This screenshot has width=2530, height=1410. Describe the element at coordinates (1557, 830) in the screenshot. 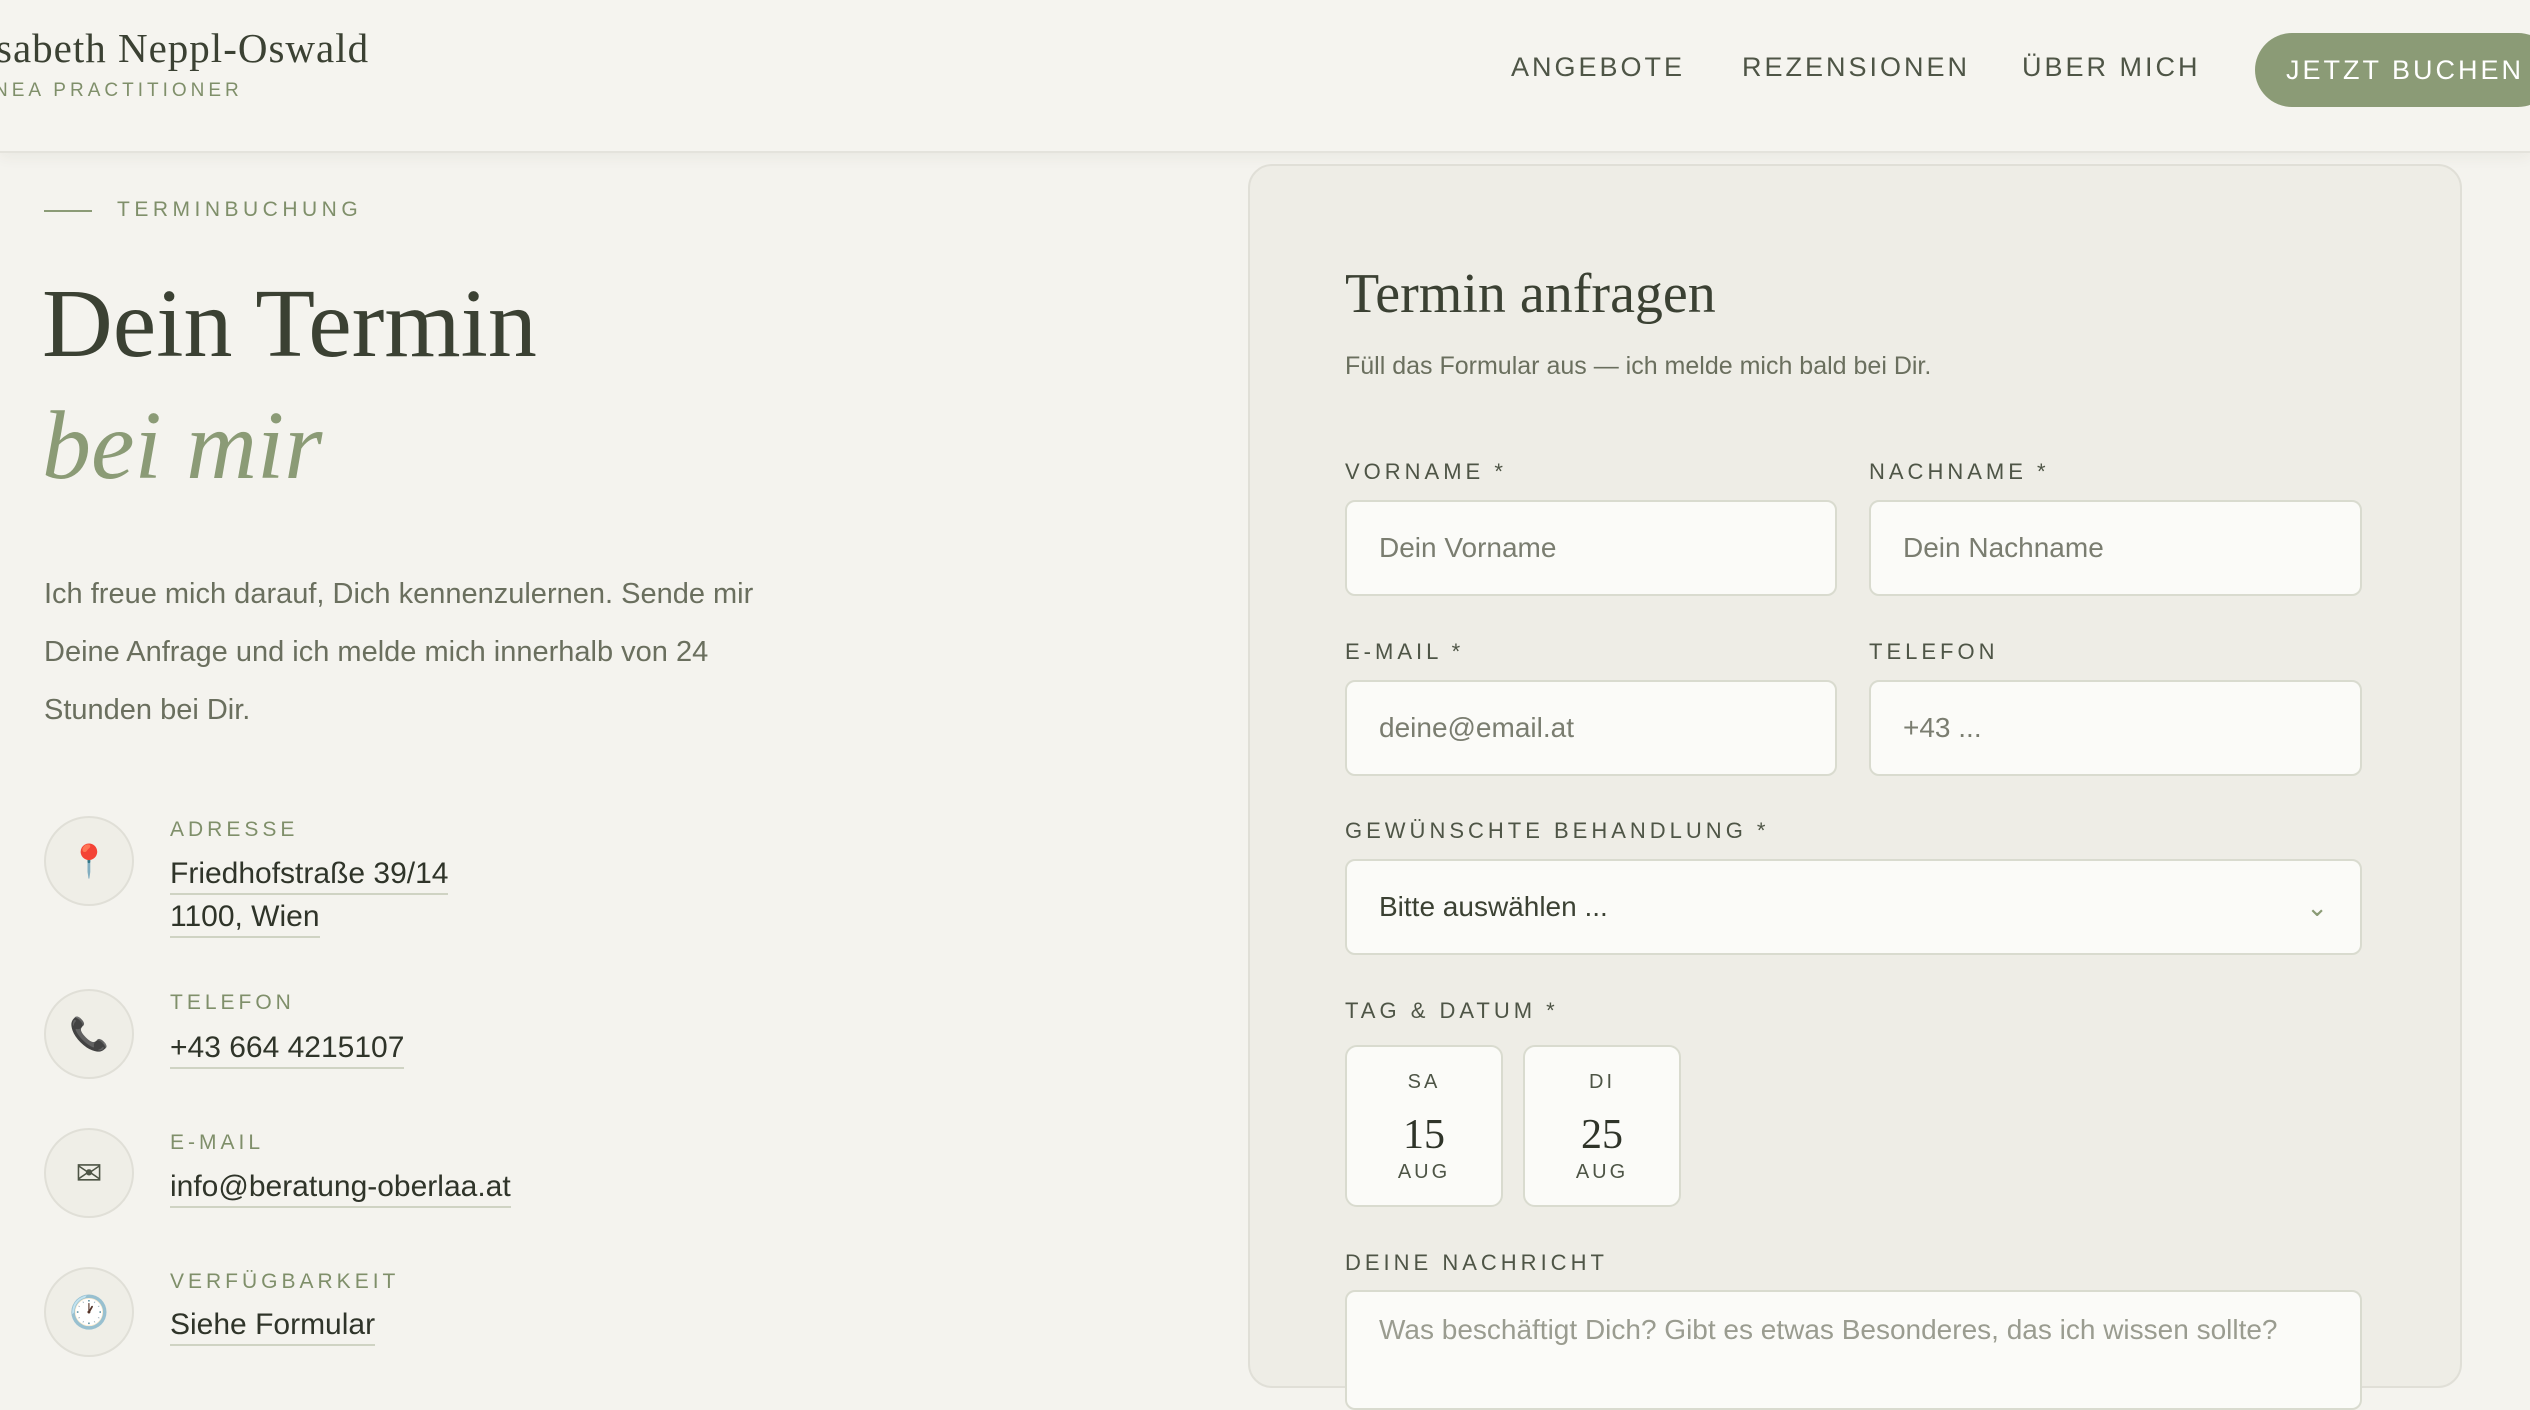

I see `treatment-label: GEWÜNSCHTE BEHANDLUNG *` at that location.